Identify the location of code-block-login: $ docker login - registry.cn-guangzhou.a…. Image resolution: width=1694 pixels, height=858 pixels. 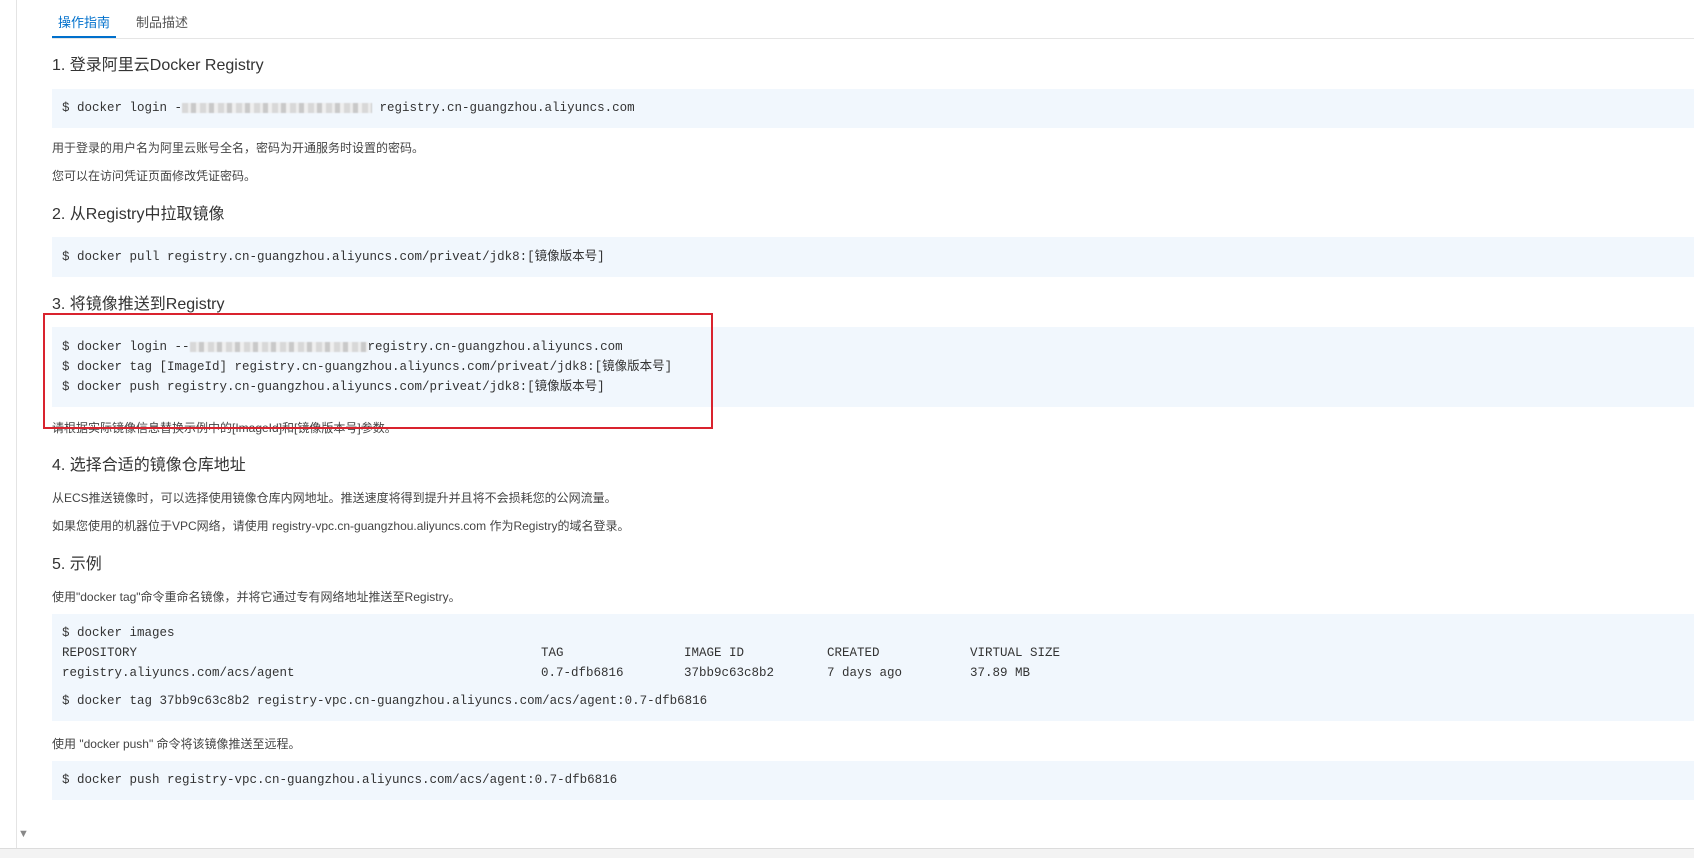
(873, 108).